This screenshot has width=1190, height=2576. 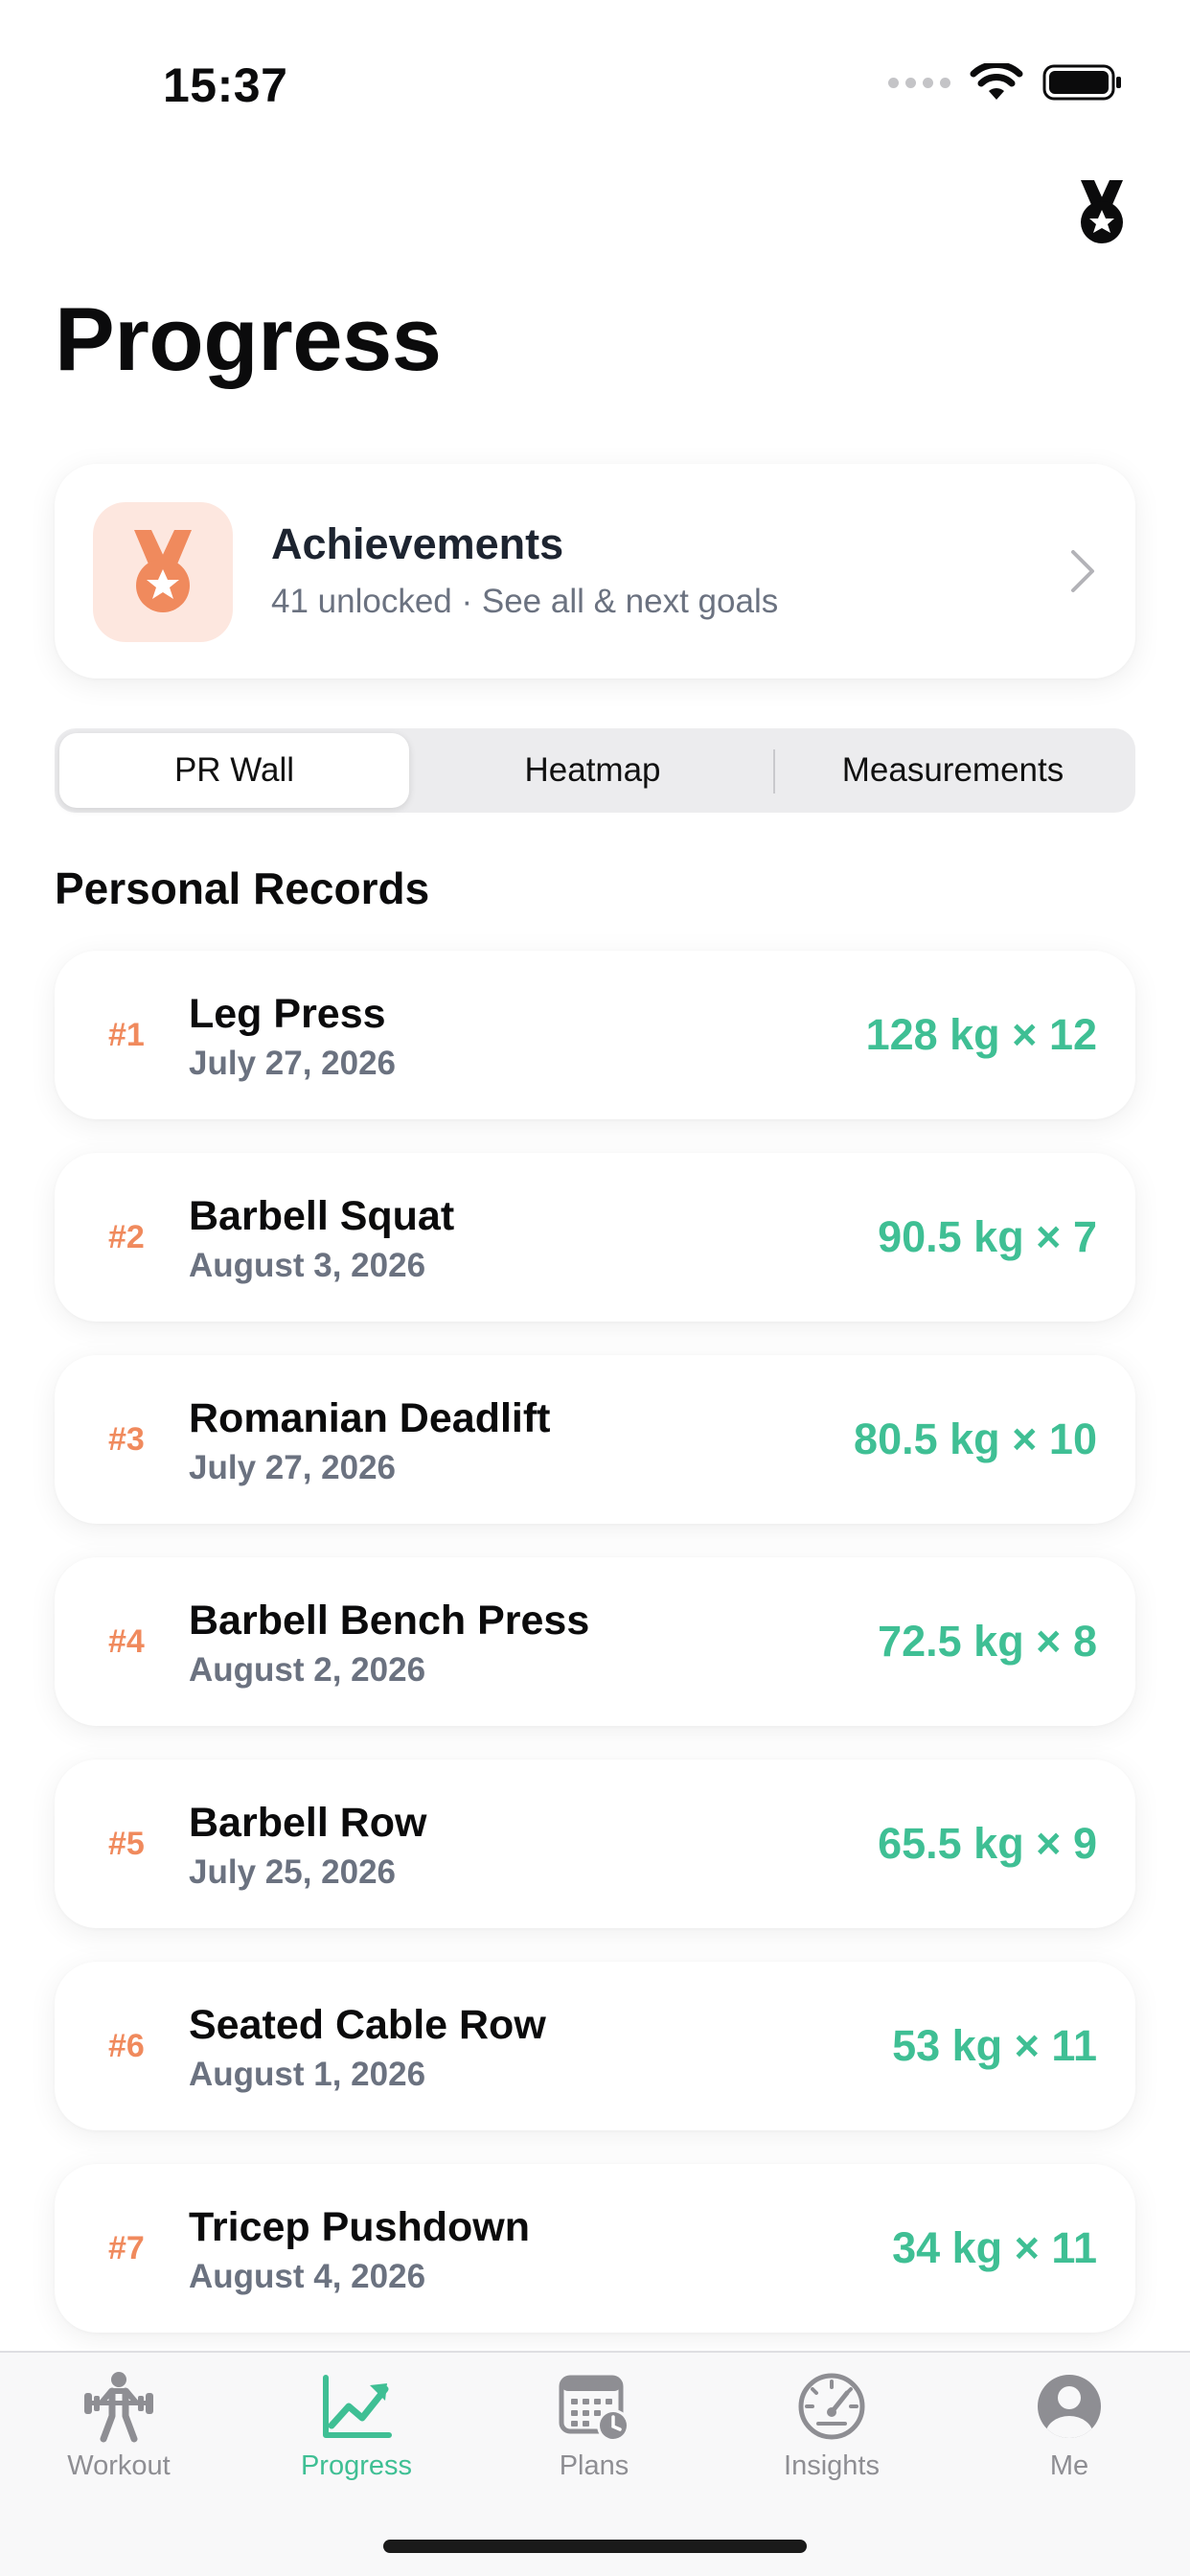 What do you see at coordinates (1082, 571) in the screenshot?
I see `chevron-right-icon` at bounding box center [1082, 571].